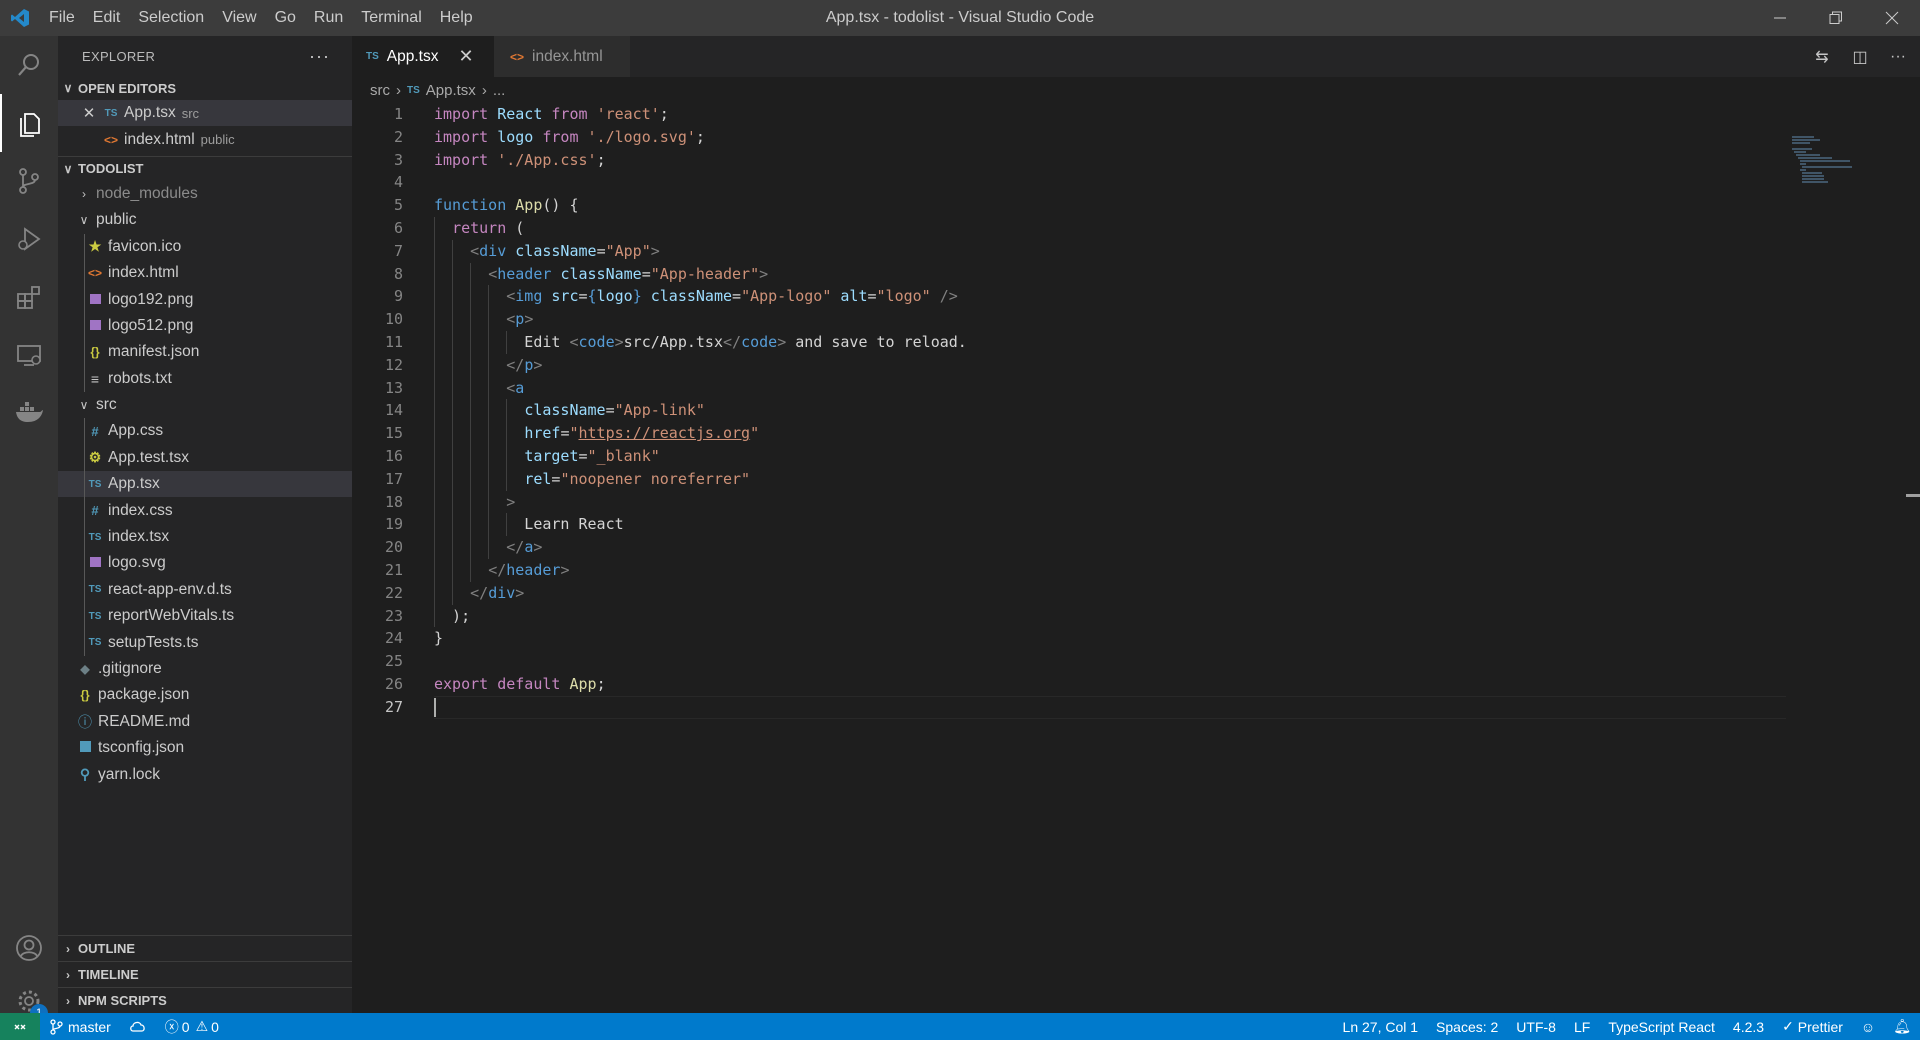 The width and height of the screenshot is (1920, 1040). What do you see at coordinates (1582, 1027) in the screenshot?
I see `end-of-line: LF` at bounding box center [1582, 1027].